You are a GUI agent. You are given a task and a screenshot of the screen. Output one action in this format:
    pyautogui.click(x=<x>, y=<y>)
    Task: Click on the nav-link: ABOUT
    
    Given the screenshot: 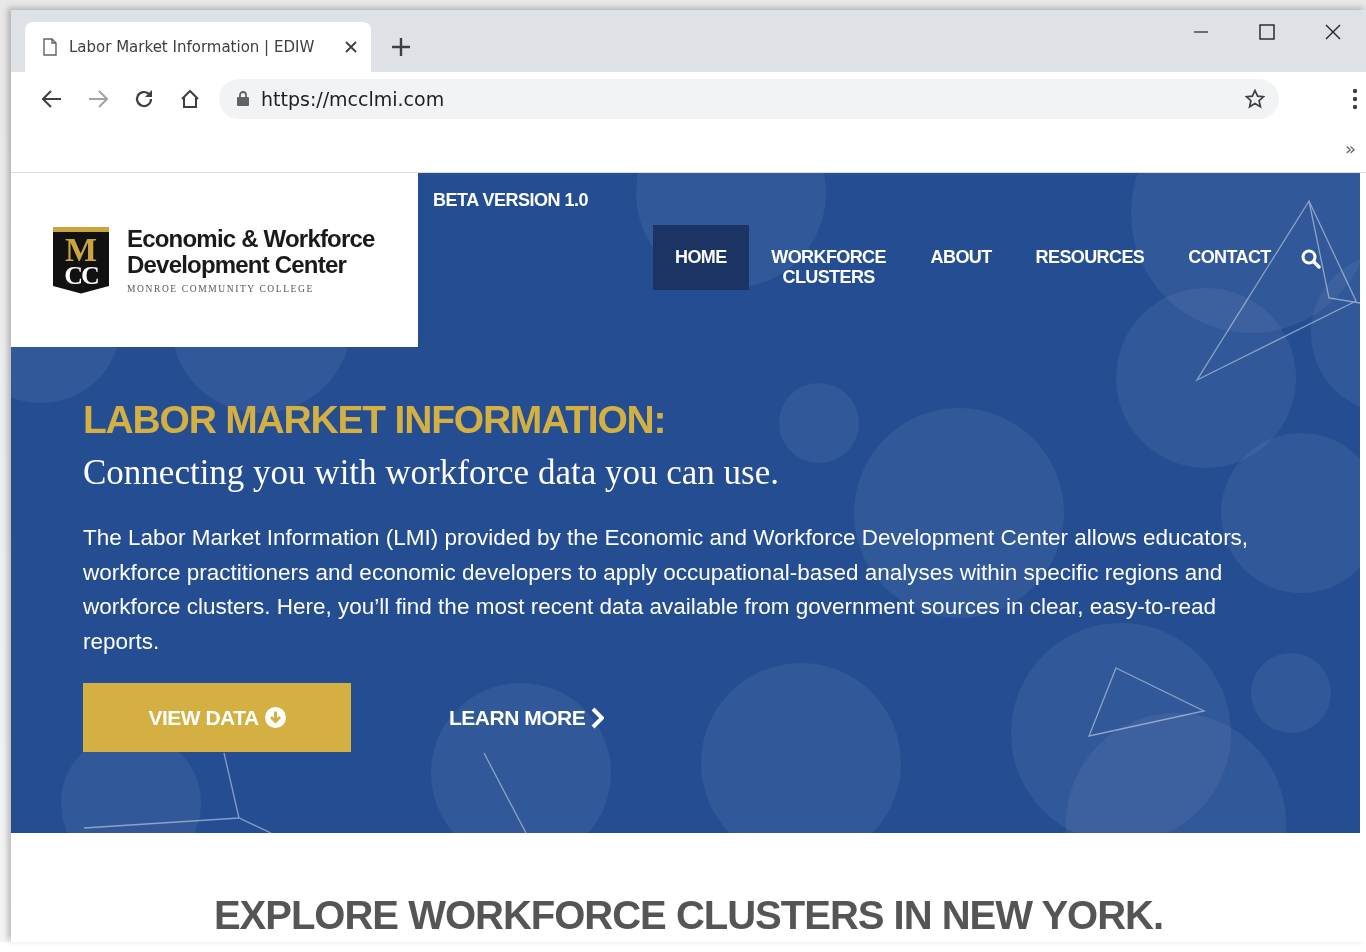 What is the action you would take?
    pyautogui.click(x=961, y=257)
    